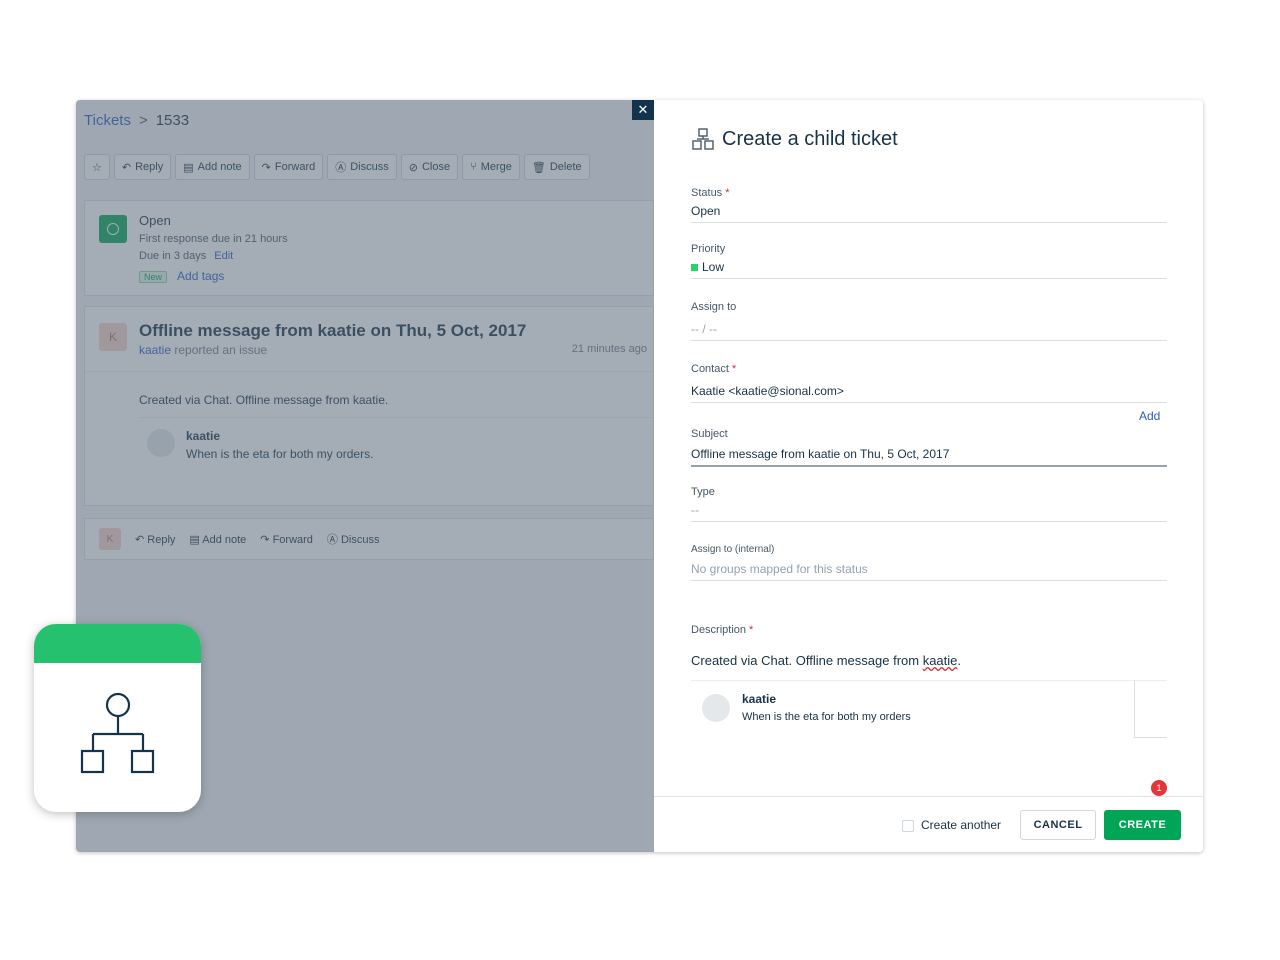 The width and height of the screenshot is (1280, 960). I want to click on create-another-checkbox, so click(908, 826).